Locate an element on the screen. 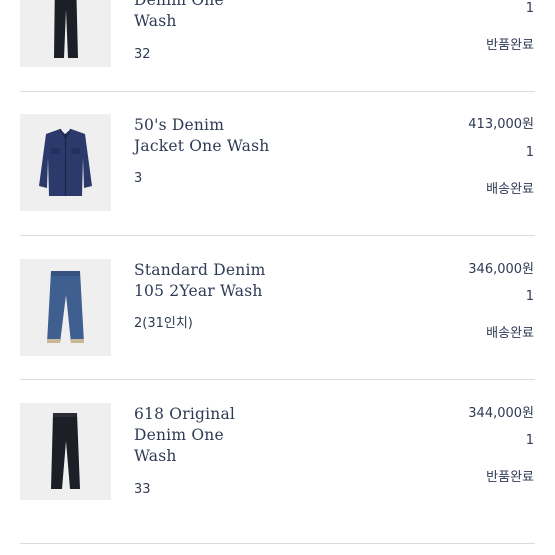 The image size is (555, 555). product-option: 3 is located at coordinates (138, 178).